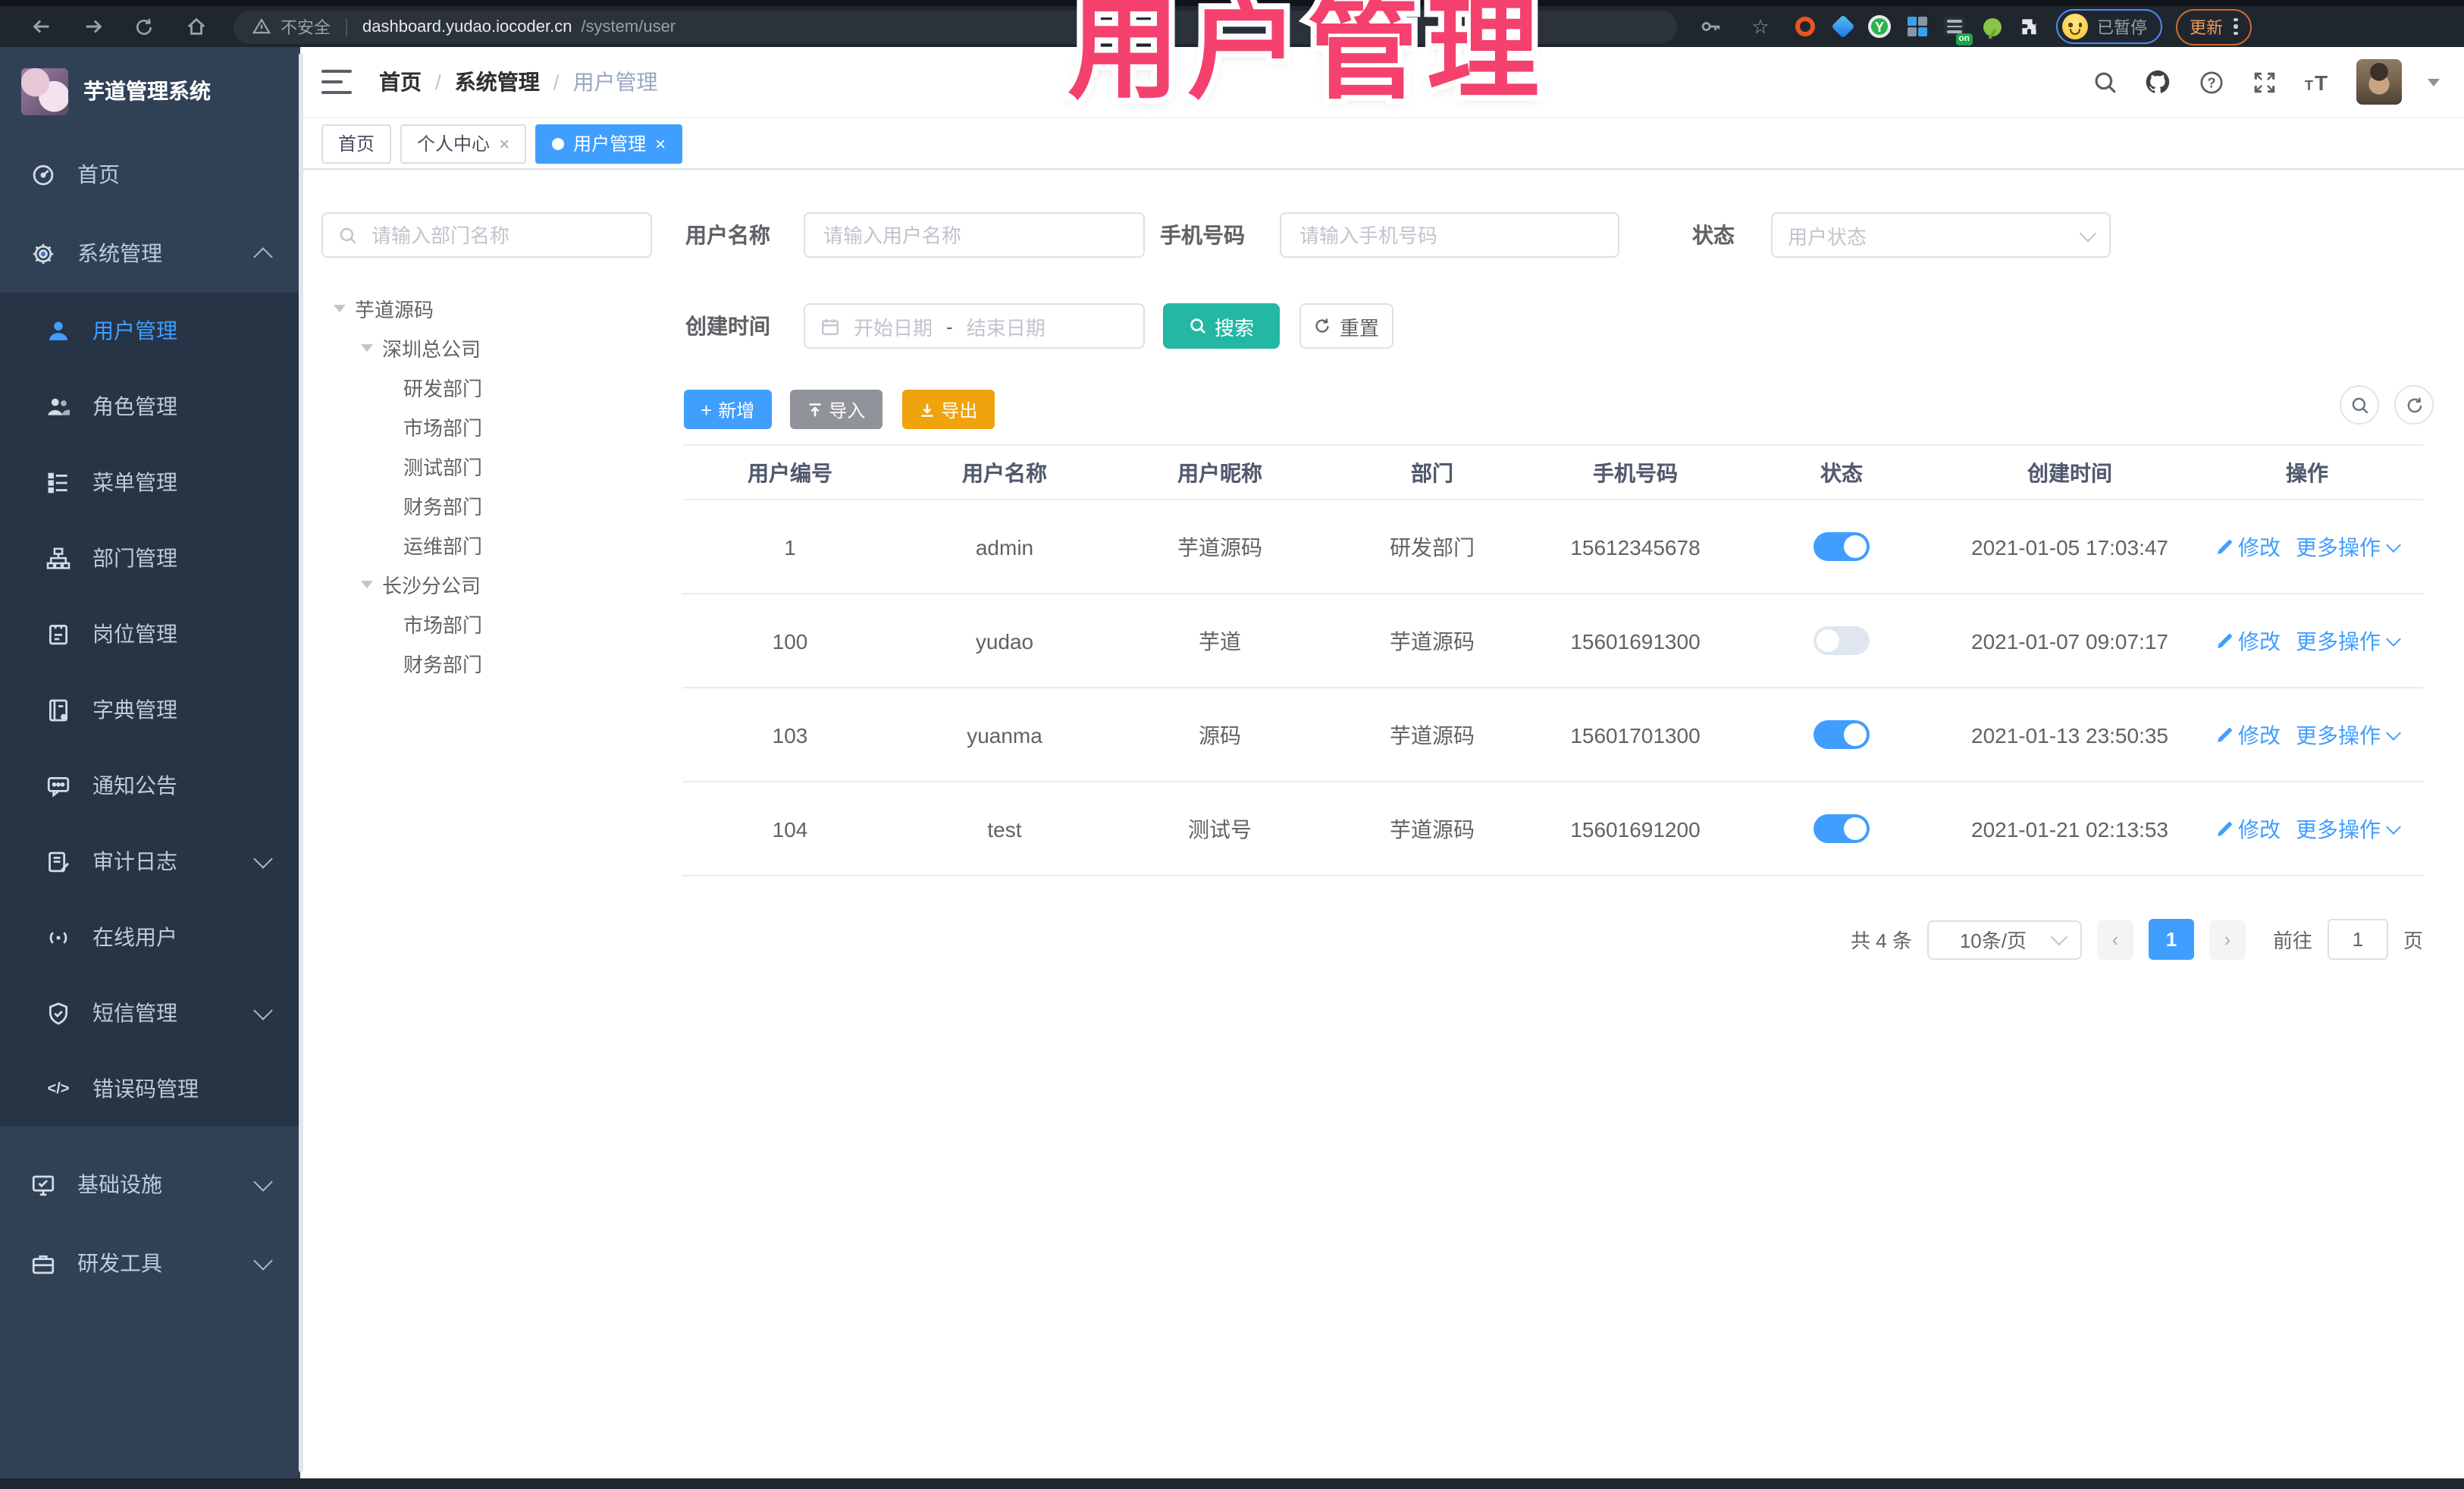 This screenshot has height=1489, width=2464. Describe the element at coordinates (356, 144) in the screenshot. I see `tab-home: 首页` at that location.